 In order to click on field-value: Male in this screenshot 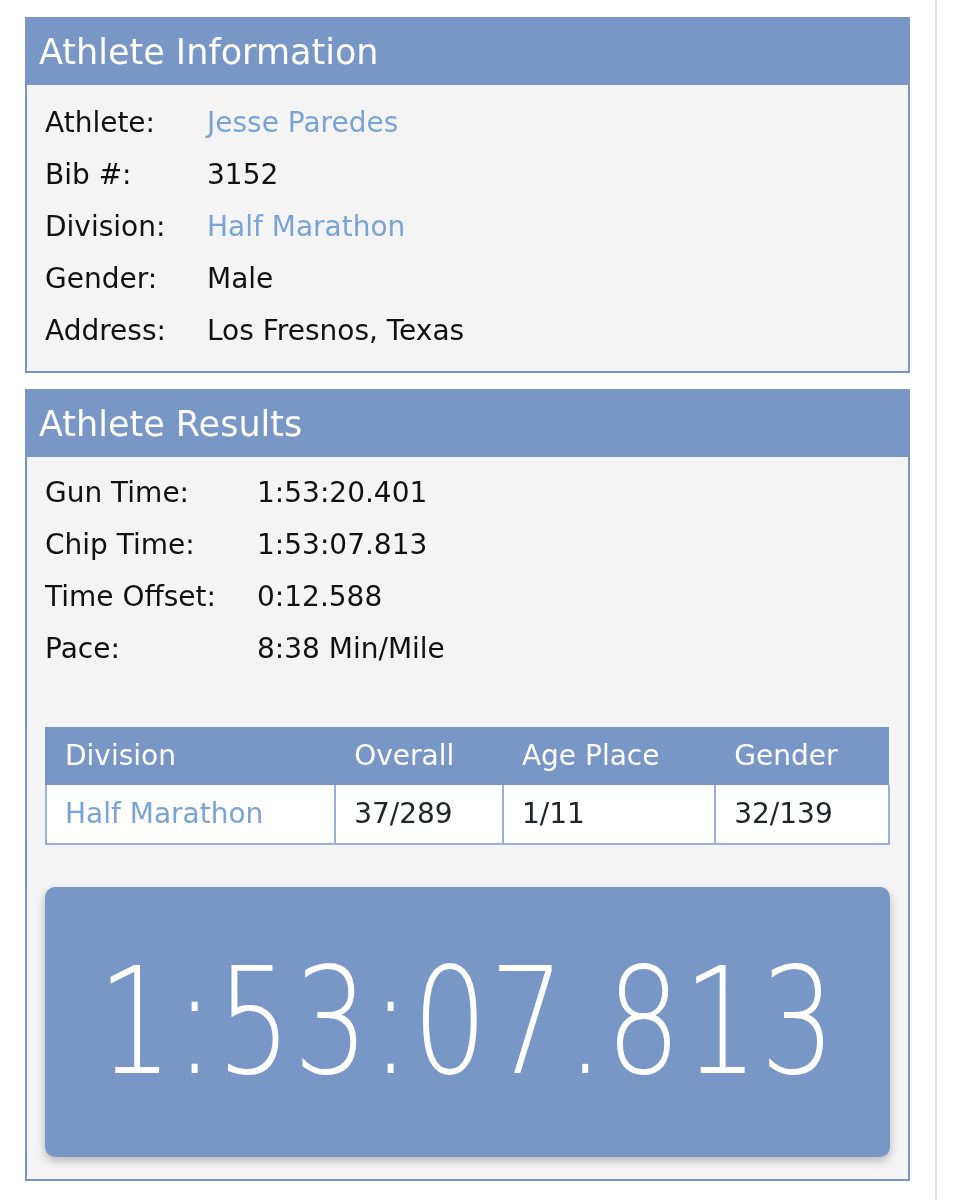, I will do `click(240, 279)`.